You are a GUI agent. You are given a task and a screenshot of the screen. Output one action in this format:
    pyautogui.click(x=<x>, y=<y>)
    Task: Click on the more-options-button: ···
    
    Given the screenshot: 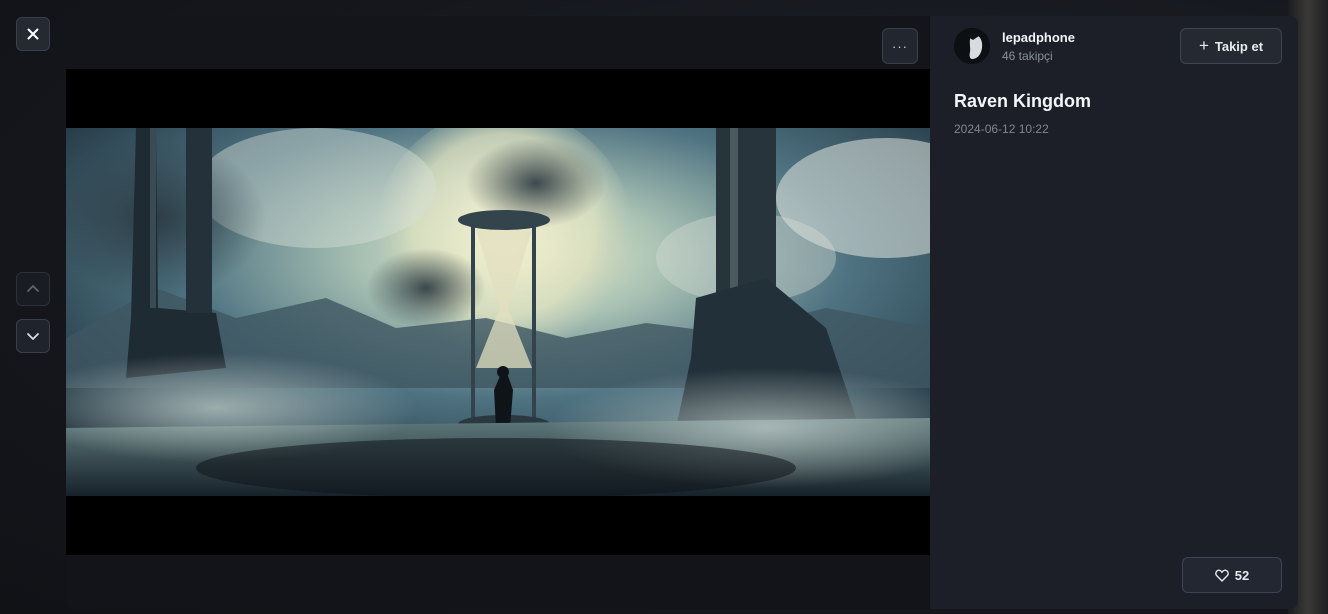 What is the action you would take?
    pyautogui.click(x=900, y=46)
    